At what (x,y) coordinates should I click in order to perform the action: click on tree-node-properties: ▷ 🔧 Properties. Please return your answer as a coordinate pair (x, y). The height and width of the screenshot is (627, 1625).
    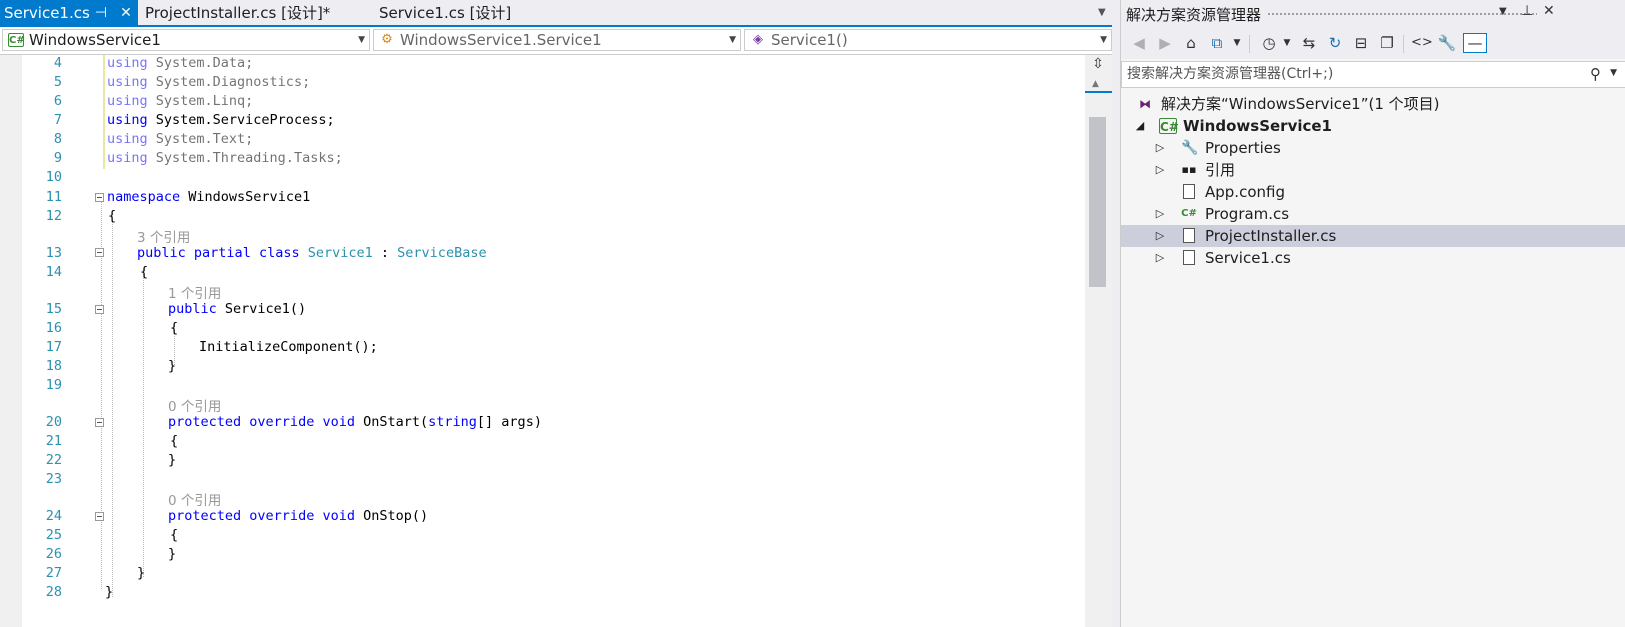
    Looking at the image, I should click on (1373, 148).